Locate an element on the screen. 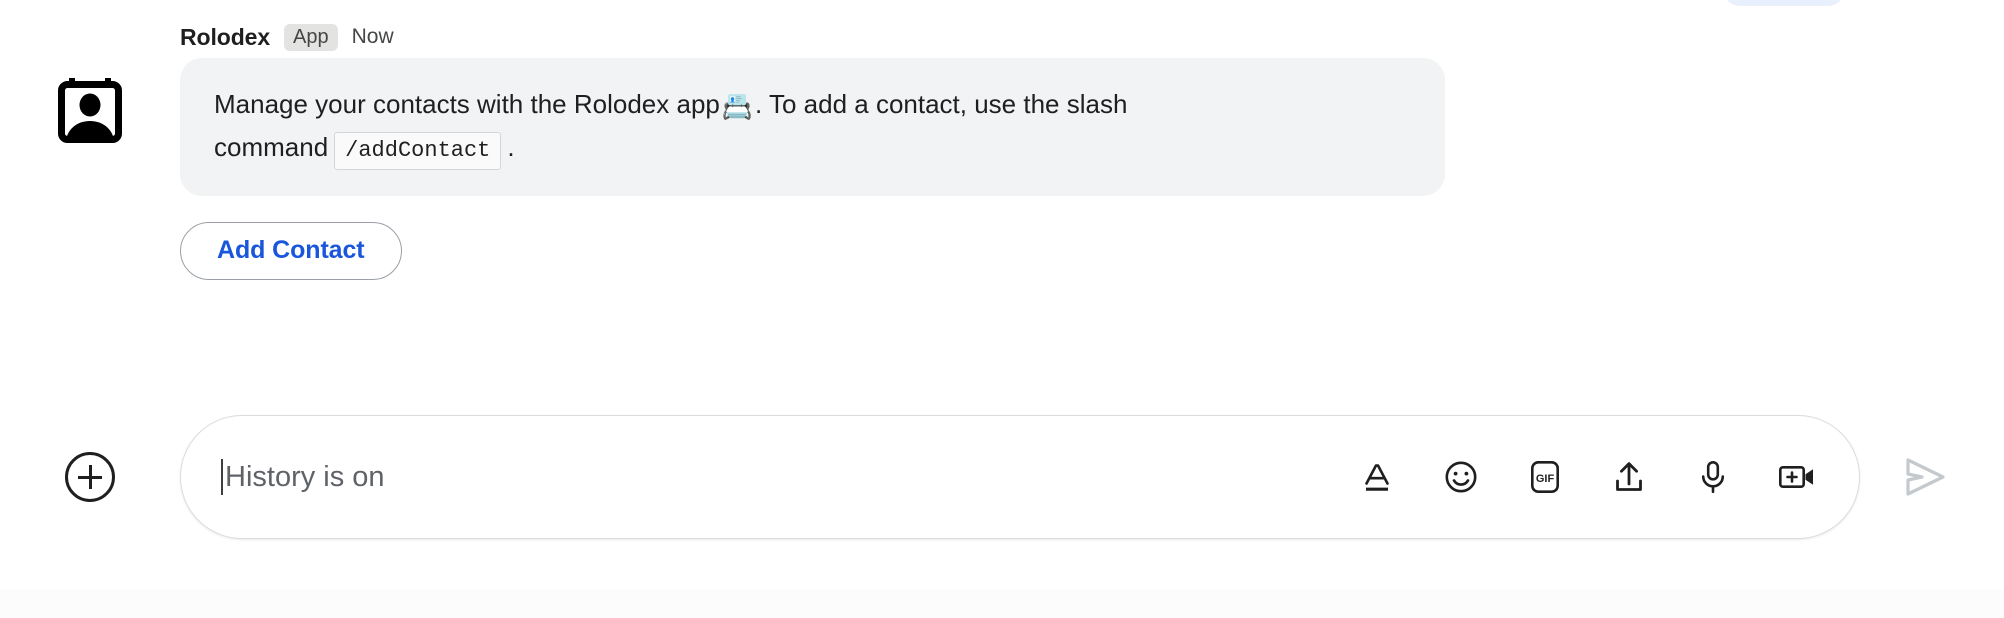 The height and width of the screenshot is (618, 2004). contact-card-icon is located at coordinates (90, 109).